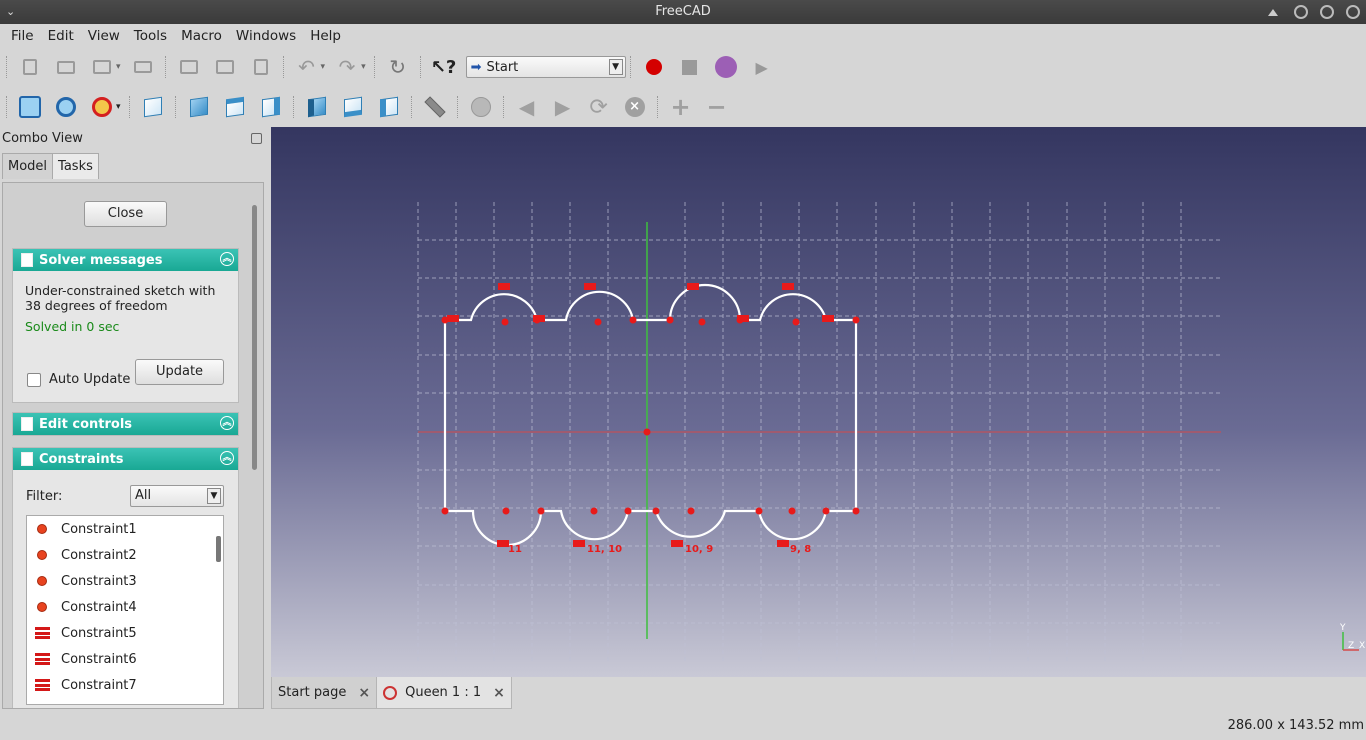 This screenshot has width=1366, height=740. I want to click on fit-selection-icon, so click(66, 107).